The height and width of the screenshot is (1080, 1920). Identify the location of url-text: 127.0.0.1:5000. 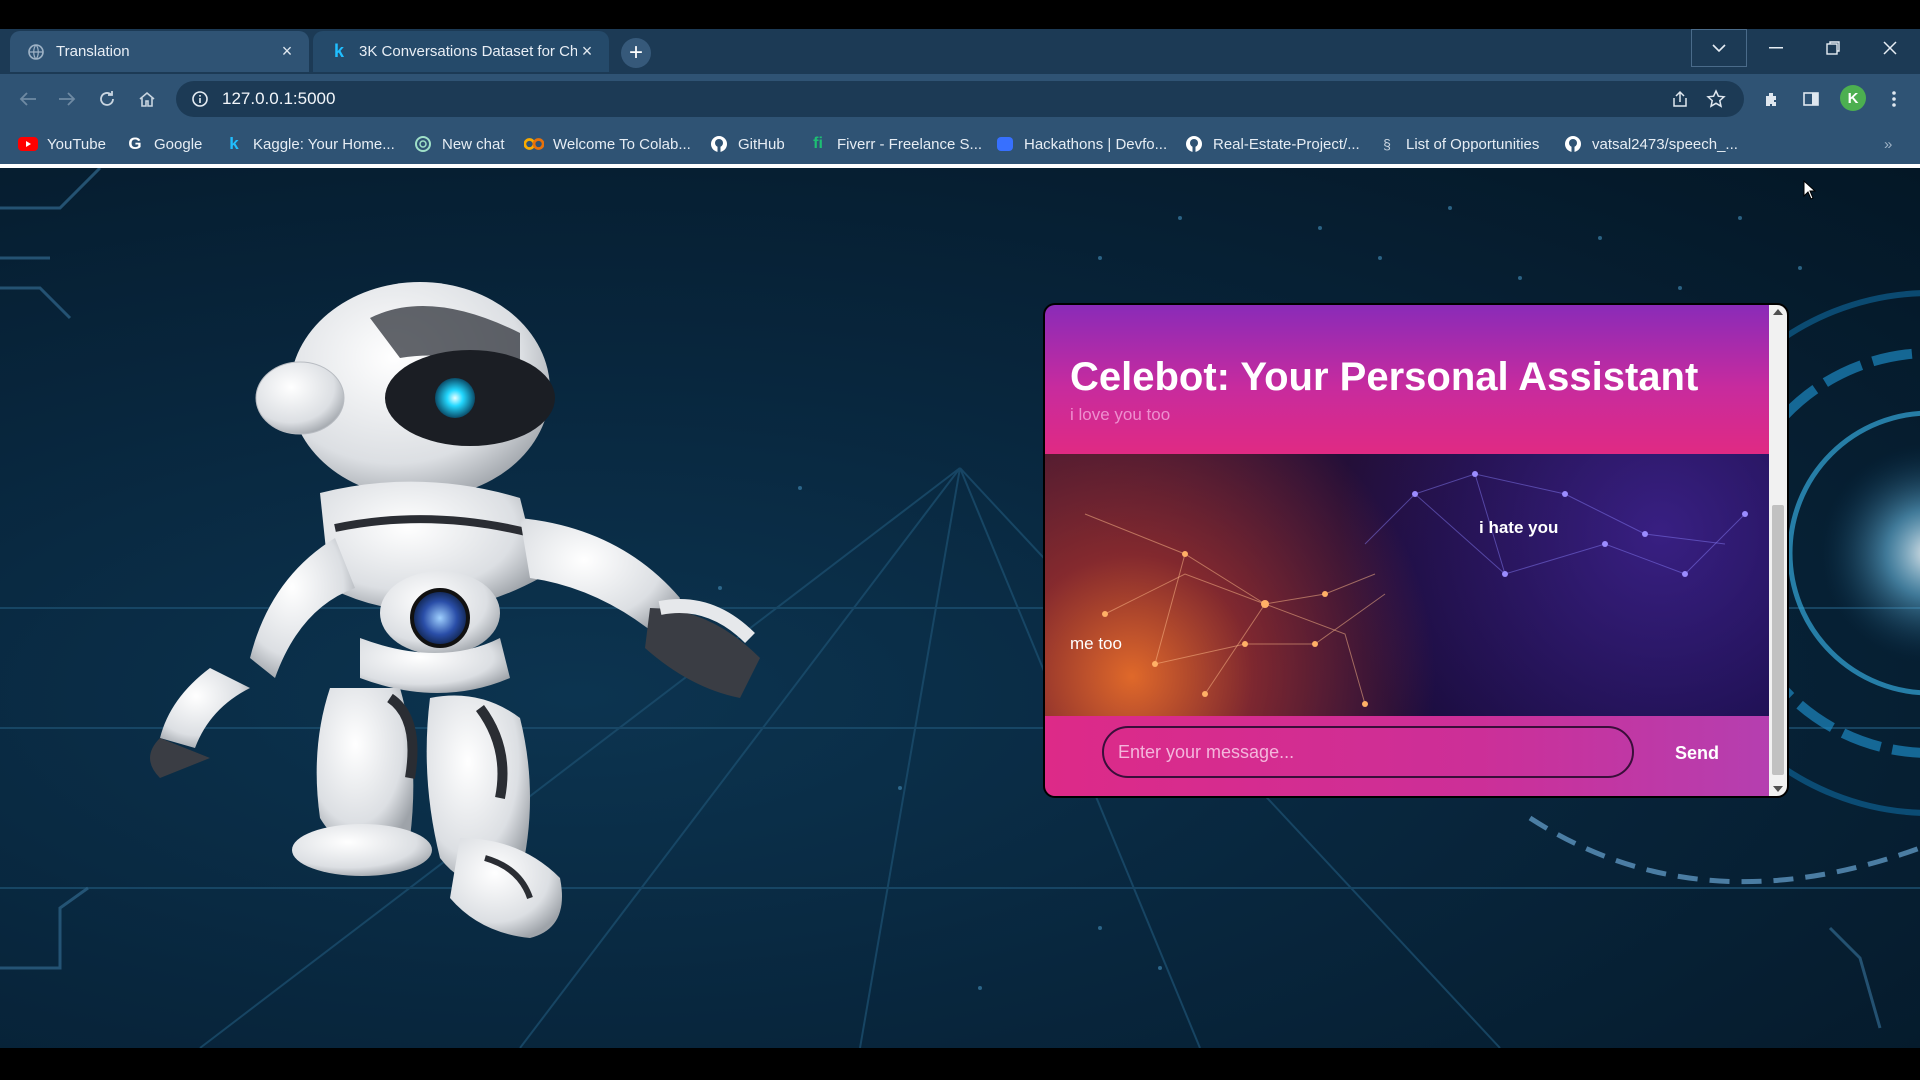
(279, 98).